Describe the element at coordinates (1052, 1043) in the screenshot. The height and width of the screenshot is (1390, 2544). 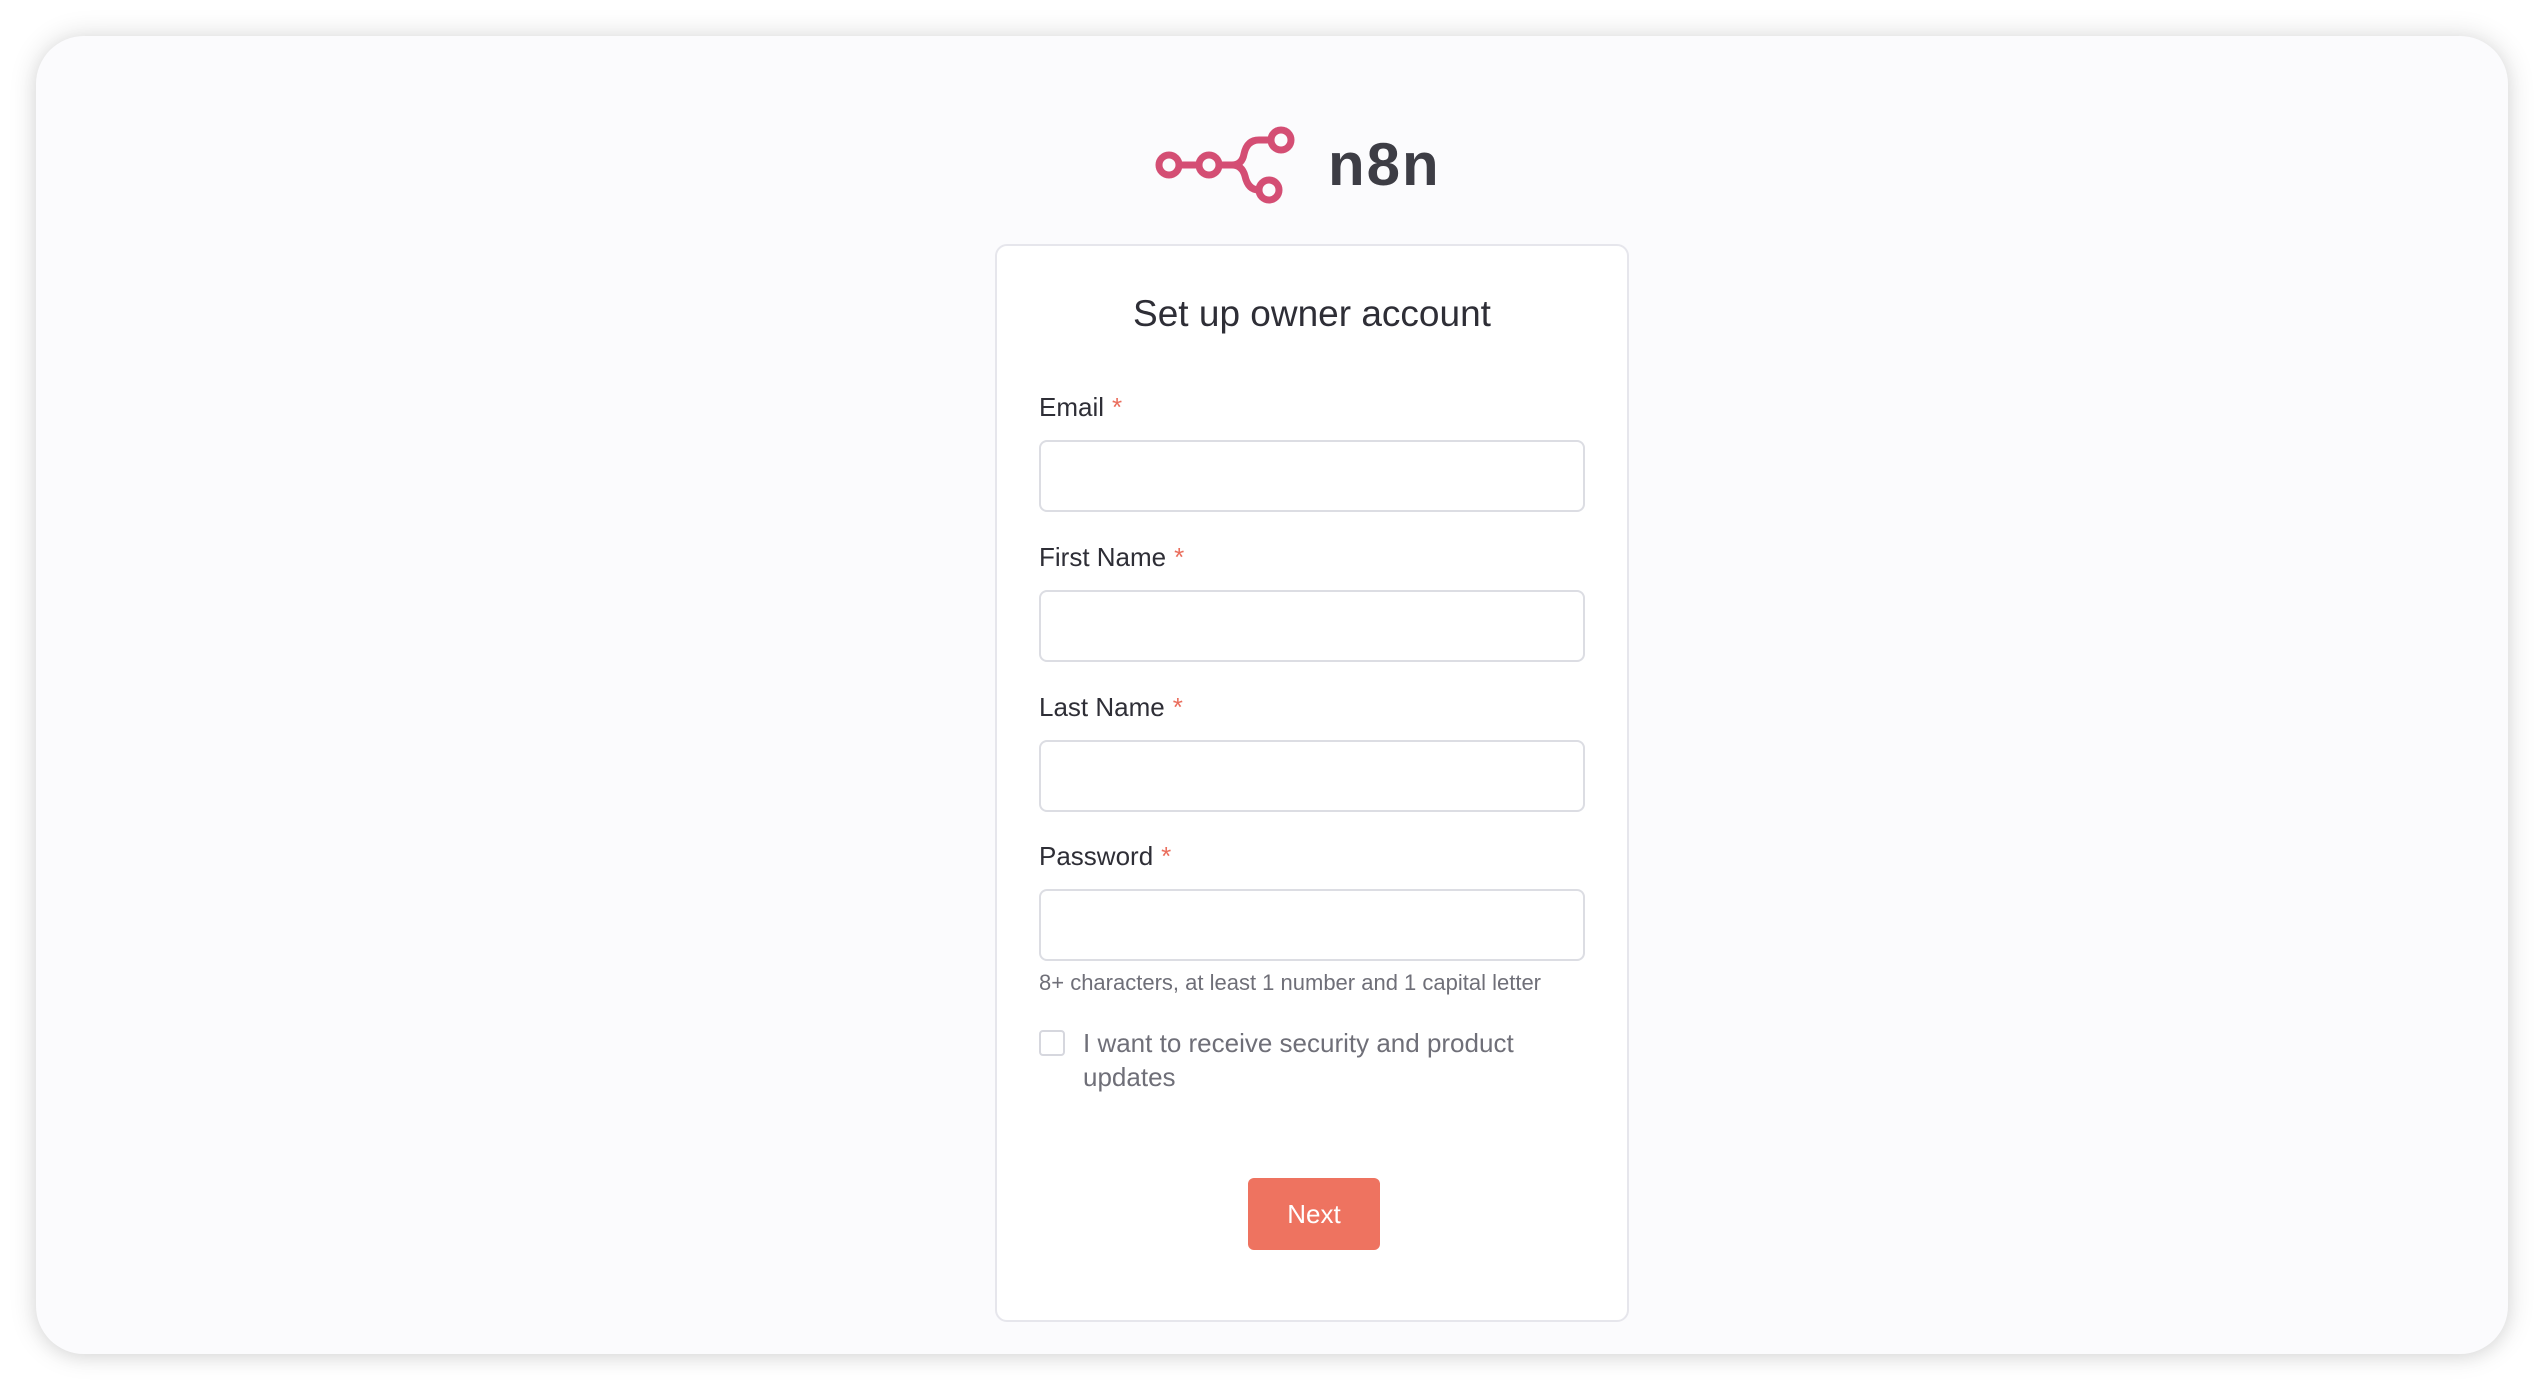
I see `updates-checkbox` at that location.